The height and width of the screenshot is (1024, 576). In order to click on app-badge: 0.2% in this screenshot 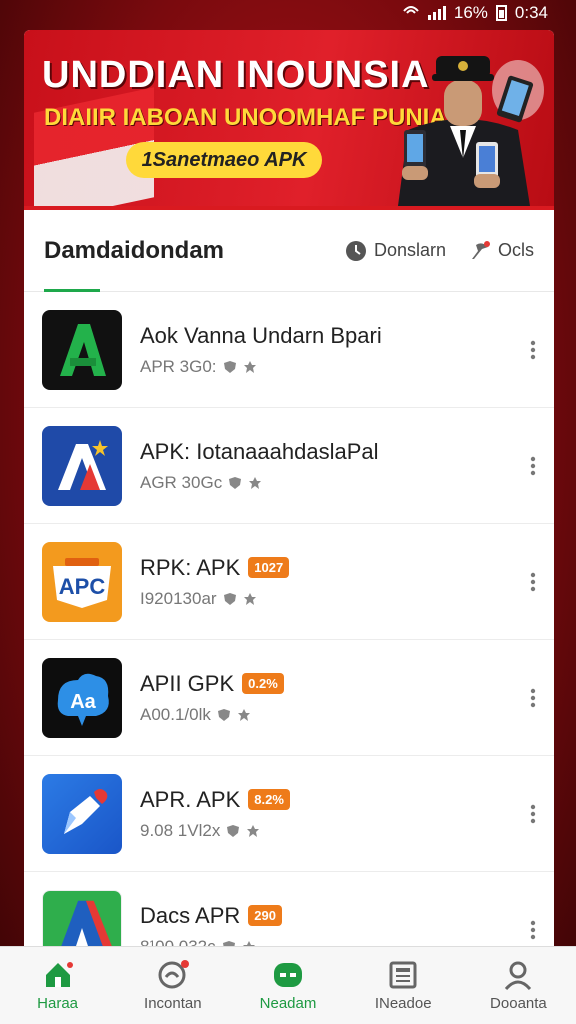, I will do `click(263, 683)`.